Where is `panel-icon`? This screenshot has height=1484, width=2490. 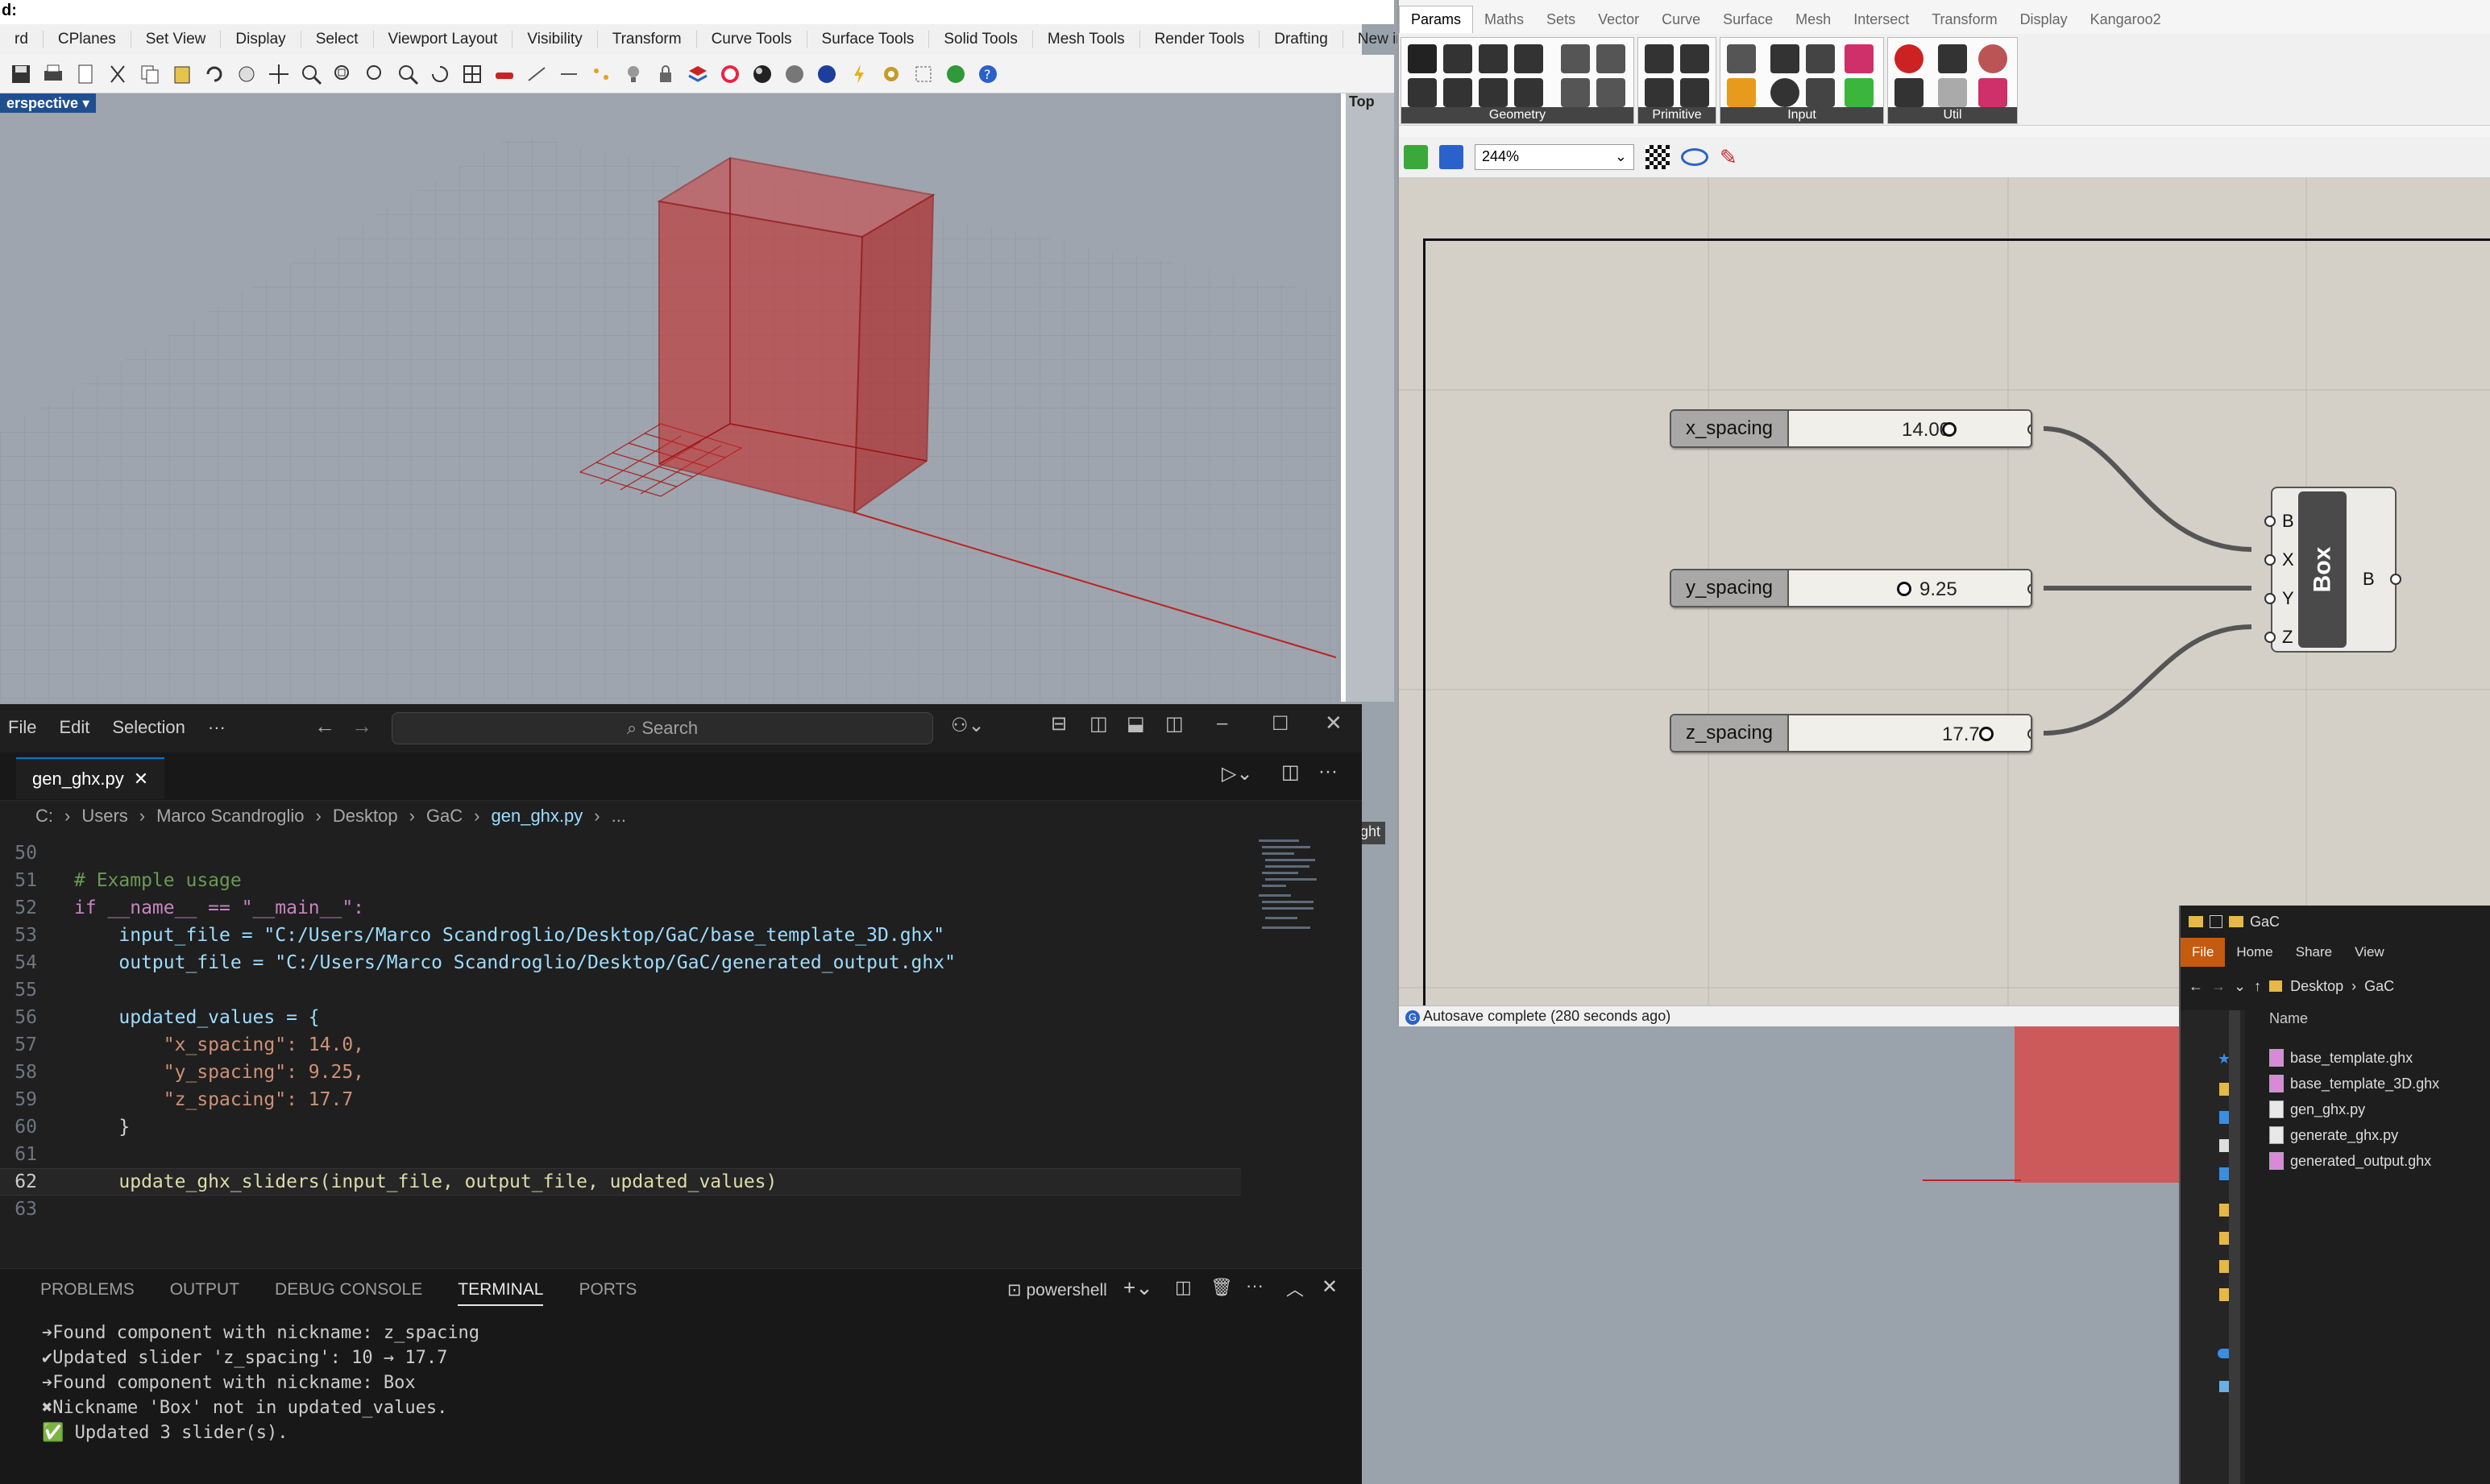
panel-icon is located at coordinates (1742, 58).